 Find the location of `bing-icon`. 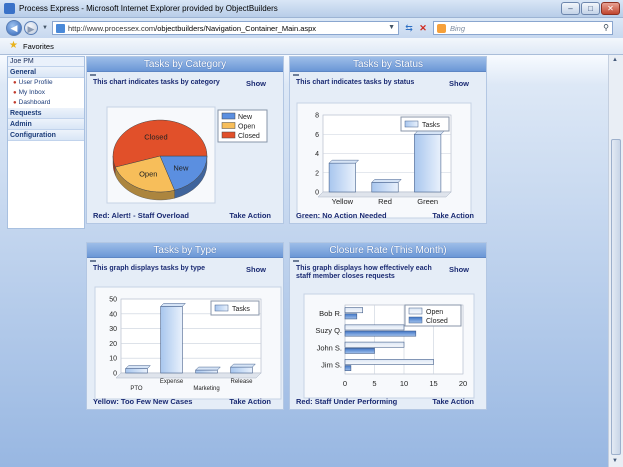

bing-icon is located at coordinates (441, 28).